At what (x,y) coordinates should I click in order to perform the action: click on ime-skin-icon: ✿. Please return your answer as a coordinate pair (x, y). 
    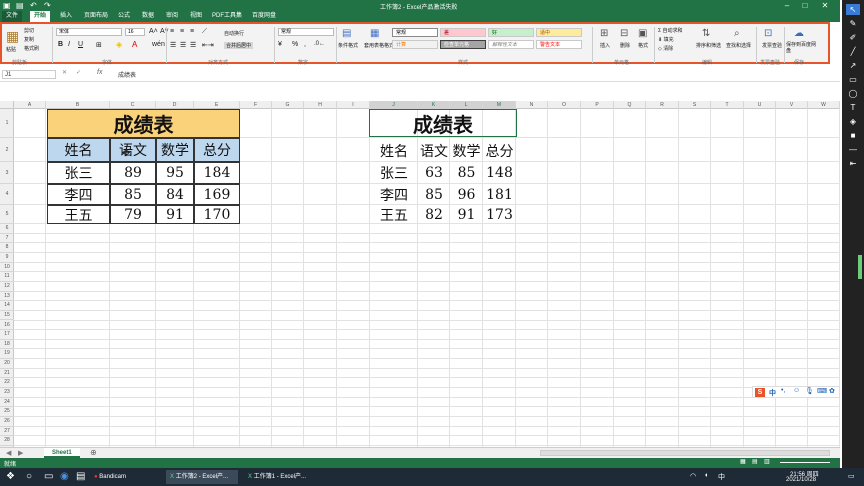
    Looking at the image, I should click on (832, 391).